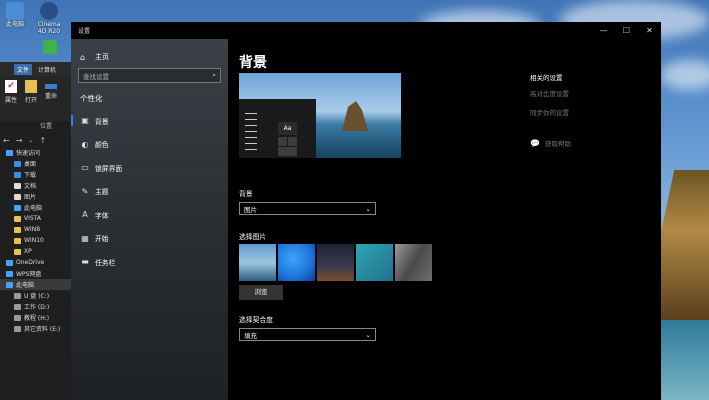 Image resolution: width=709 pixels, height=400 pixels. I want to click on minimize-icon: —, so click(603, 30).